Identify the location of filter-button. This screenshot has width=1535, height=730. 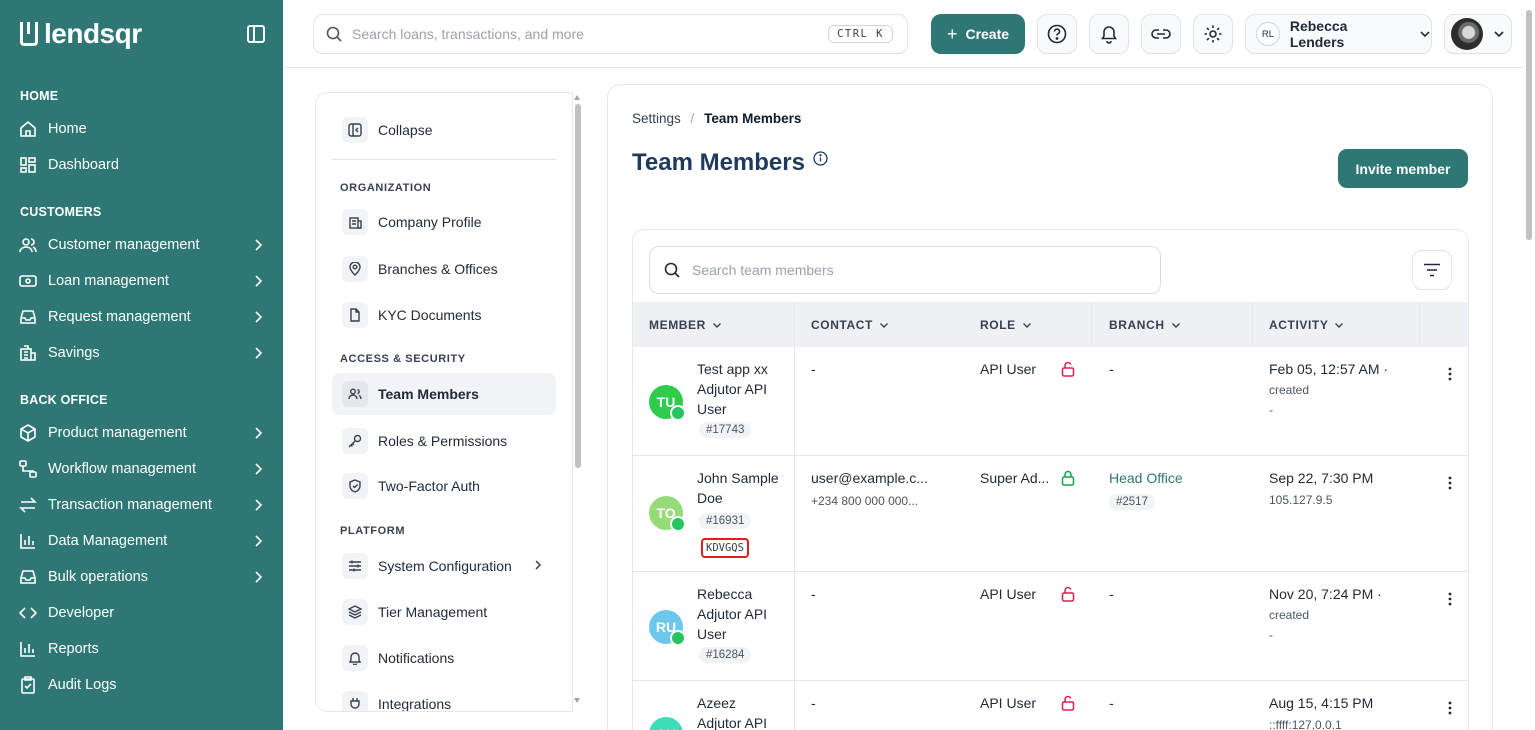
(1432, 270).